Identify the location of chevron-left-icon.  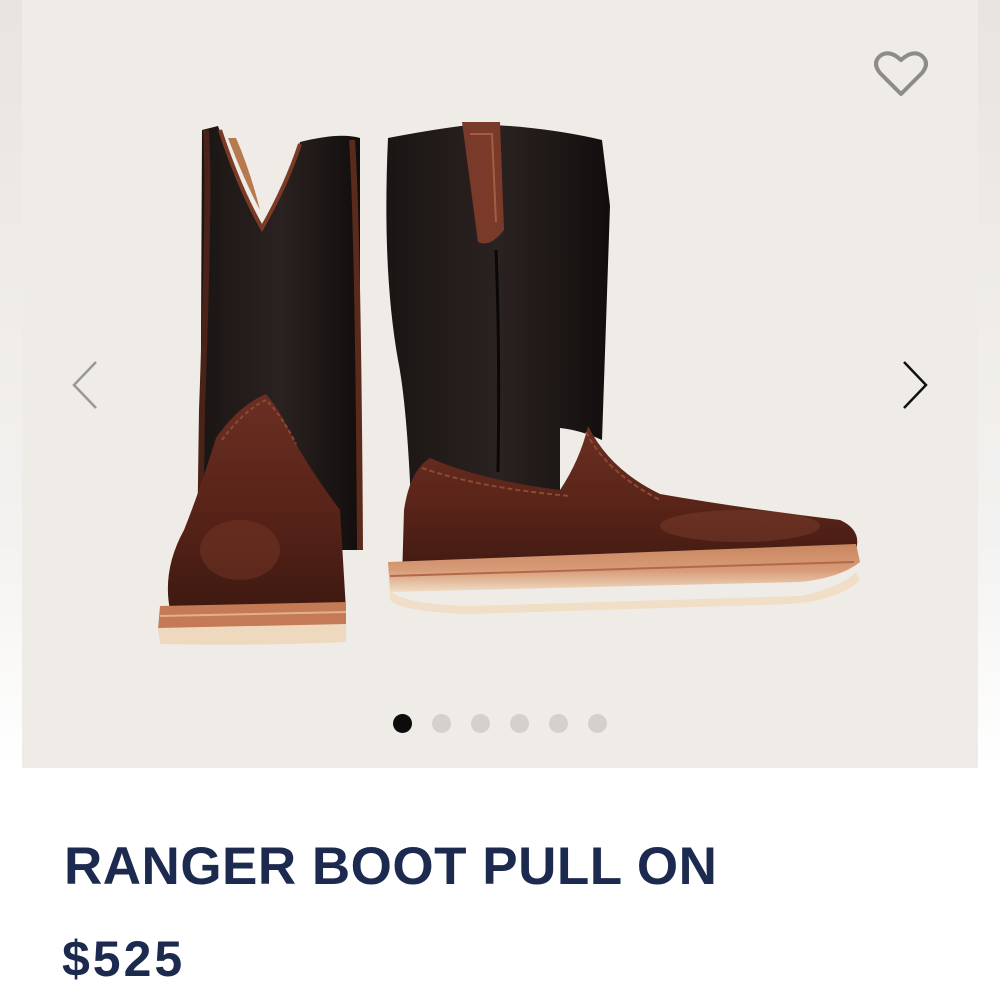
(84, 385).